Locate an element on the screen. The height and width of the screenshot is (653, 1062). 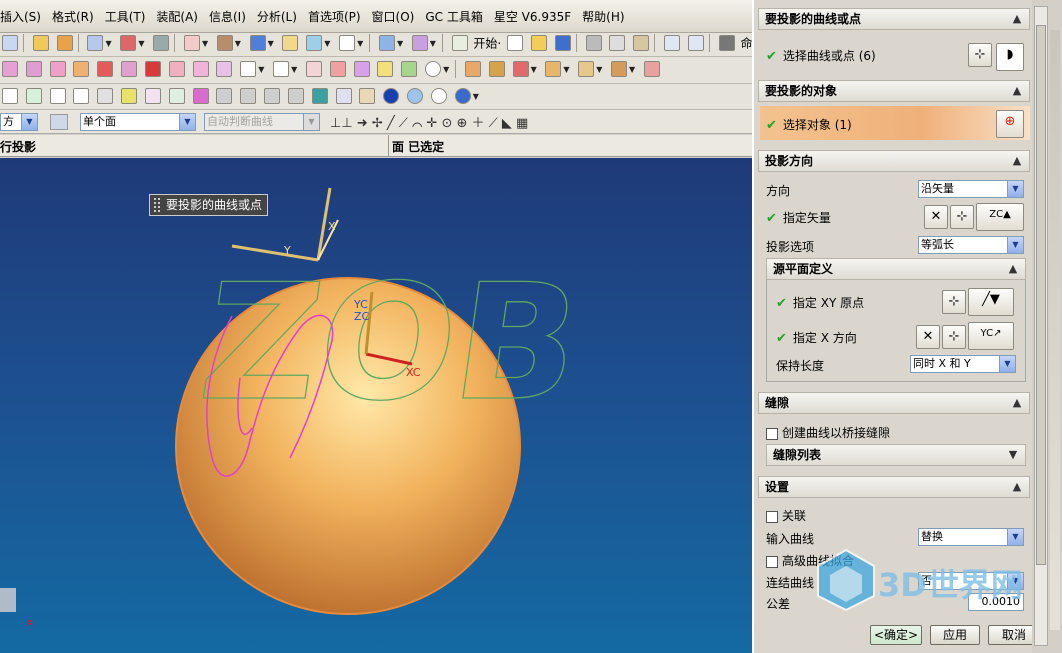
half-circle-icon is located at coordinates (462, 96).